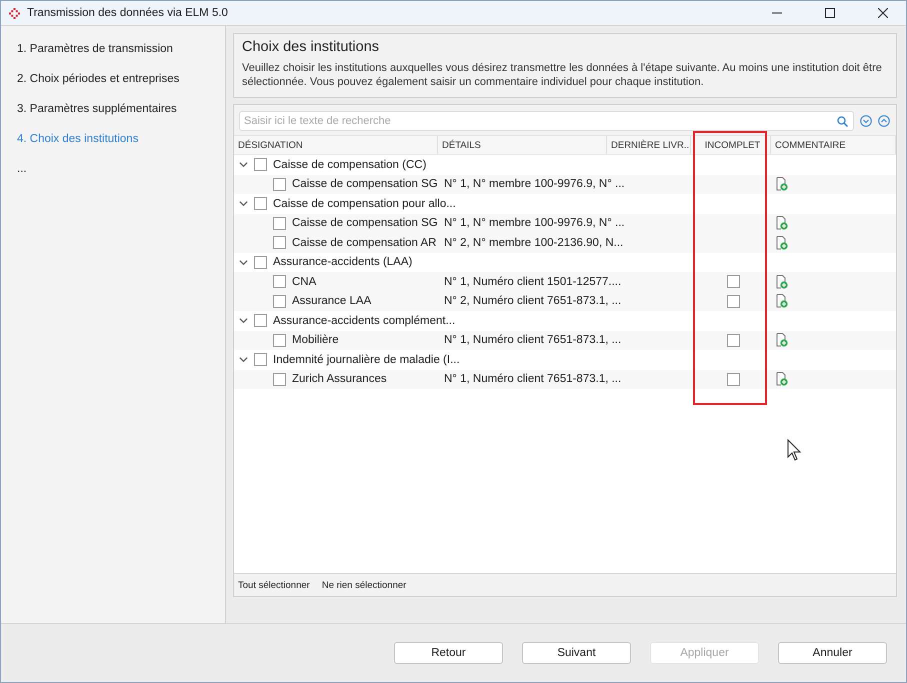 Image resolution: width=907 pixels, height=683 pixels. What do you see at coordinates (546, 121) in the screenshot?
I see `search-field: Saisir ici le texte de recherche` at bounding box center [546, 121].